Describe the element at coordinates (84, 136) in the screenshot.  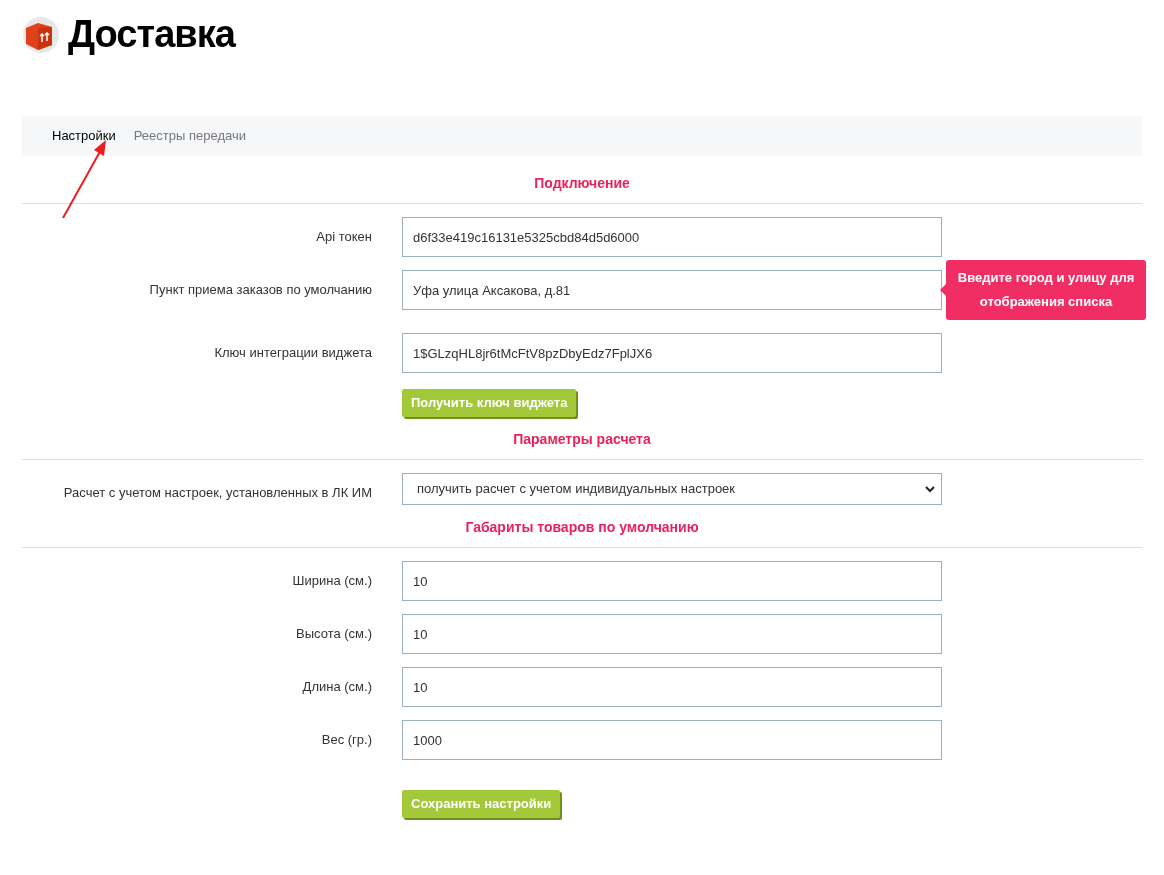
I see `tab: Настройки` at that location.